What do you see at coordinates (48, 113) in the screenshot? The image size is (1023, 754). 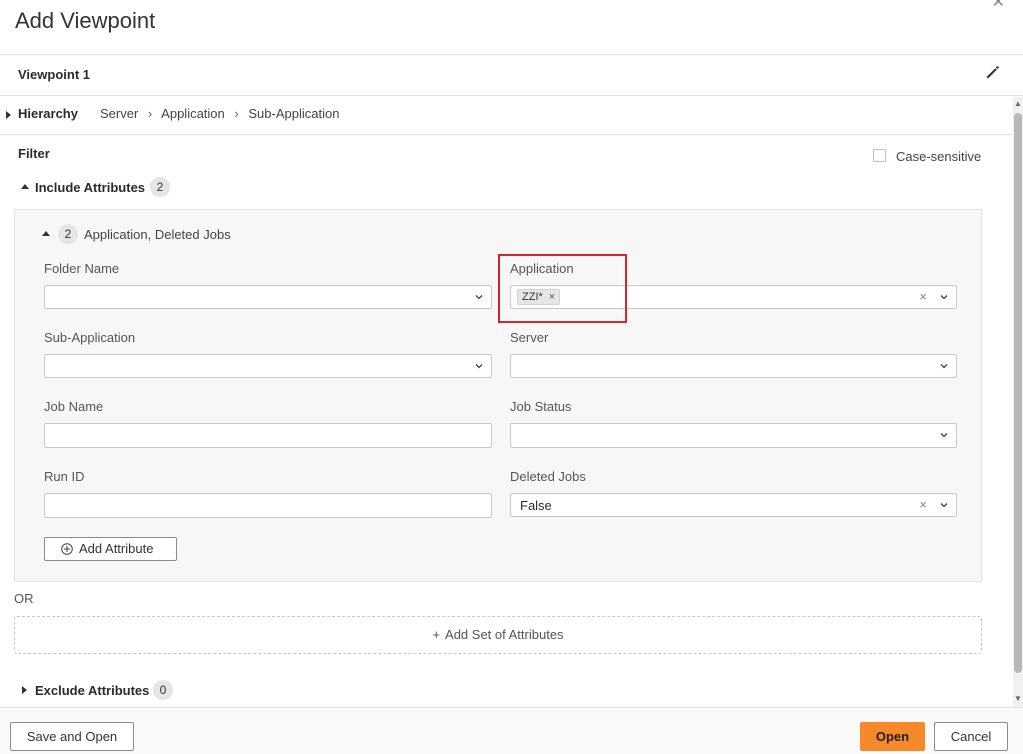 I see `hierarchy-label: Hierarchy` at bounding box center [48, 113].